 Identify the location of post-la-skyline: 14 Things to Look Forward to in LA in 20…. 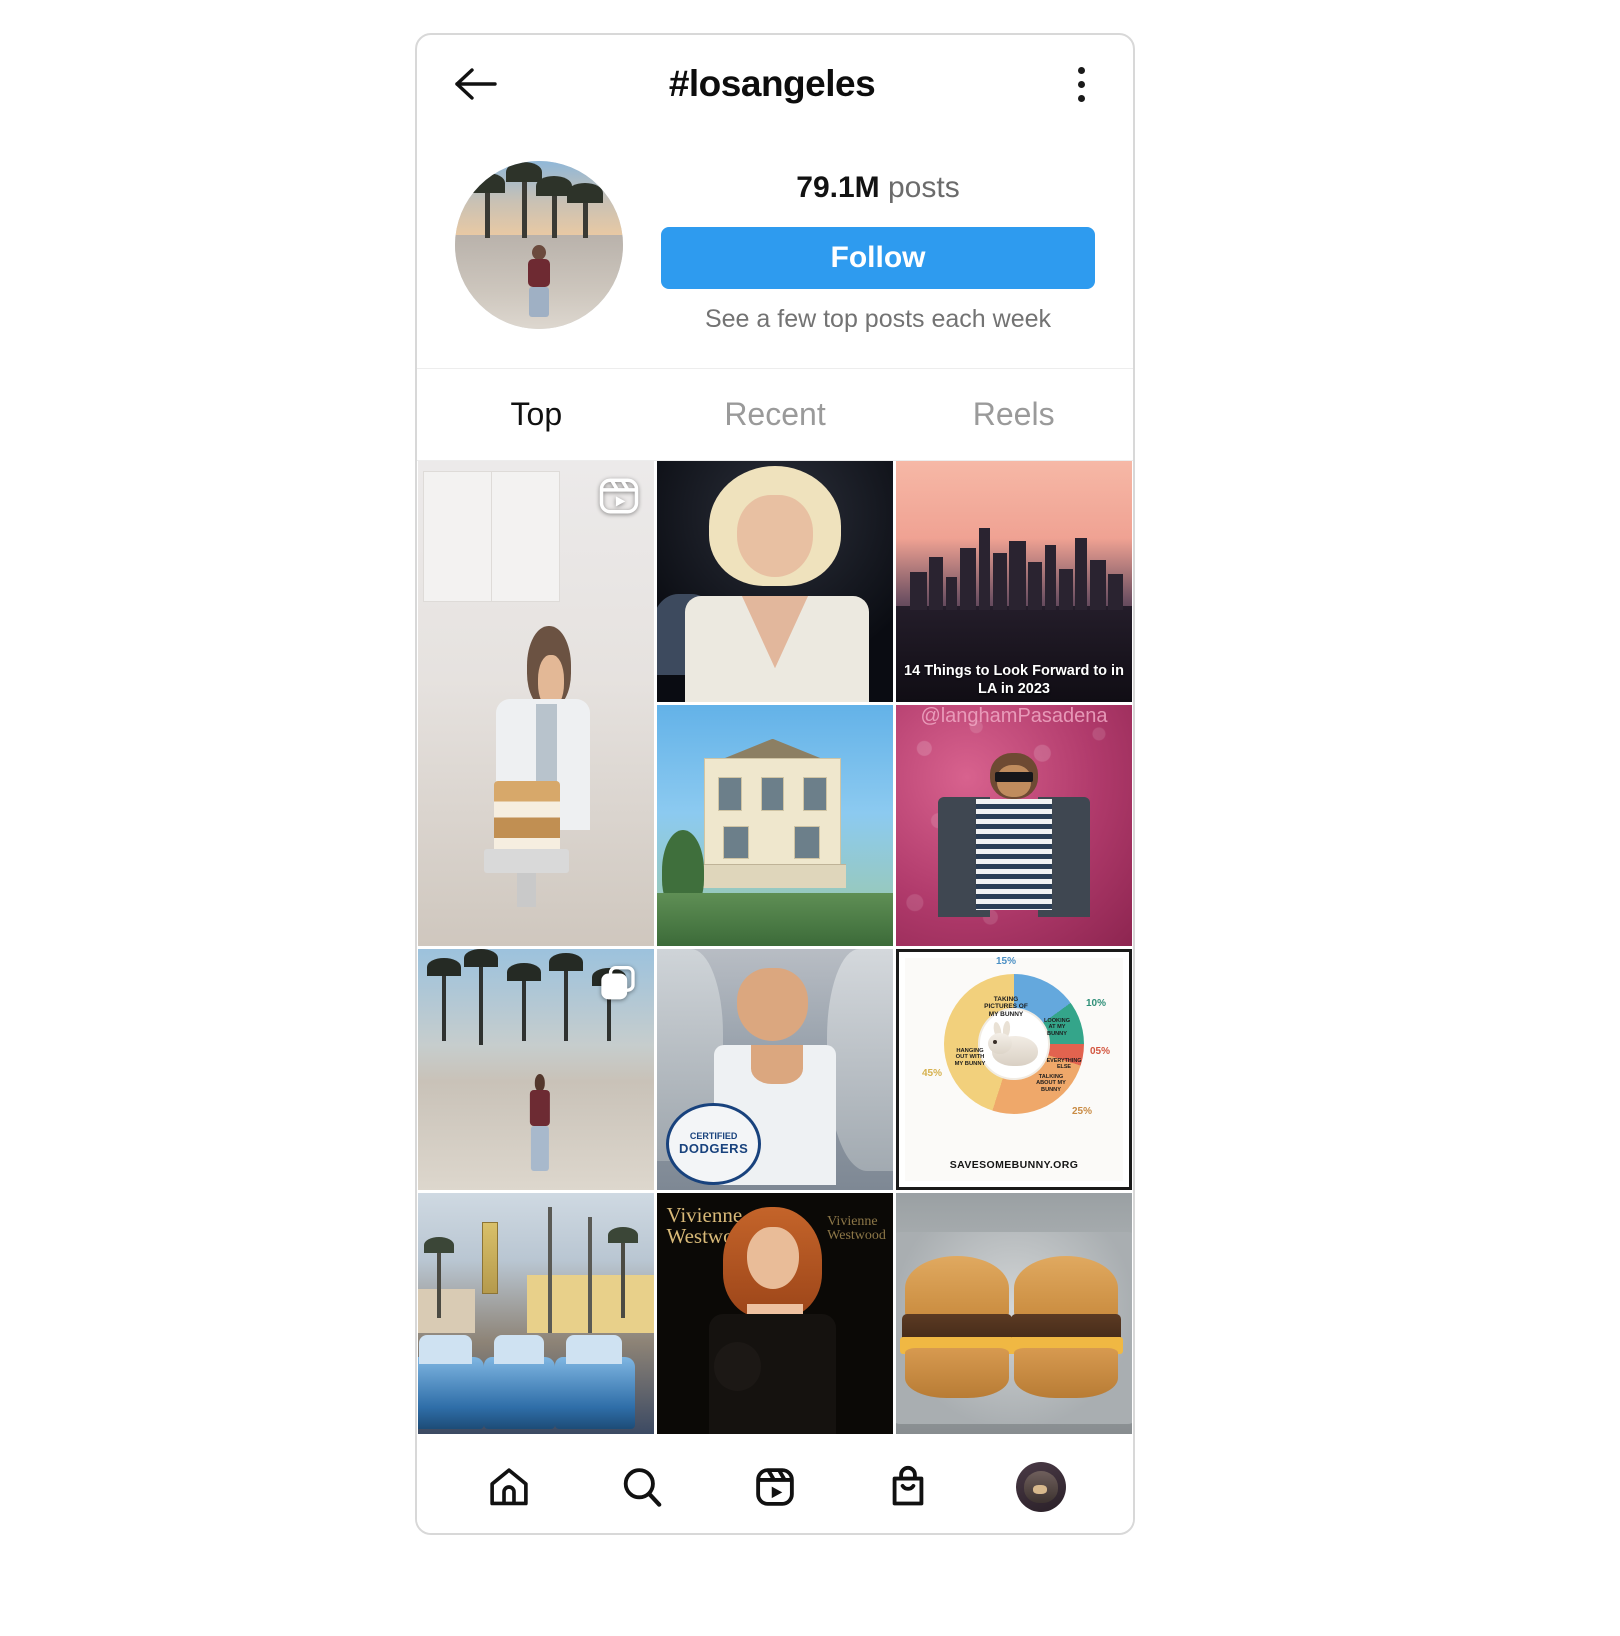
(1014, 581).